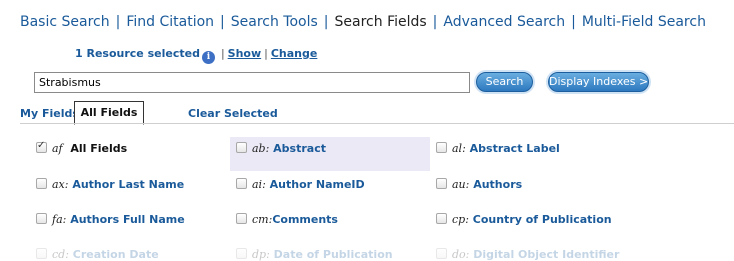 The height and width of the screenshot is (261, 734). Describe the element at coordinates (115, 254) in the screenshot. I see `field-label: Creation Date` at that location.